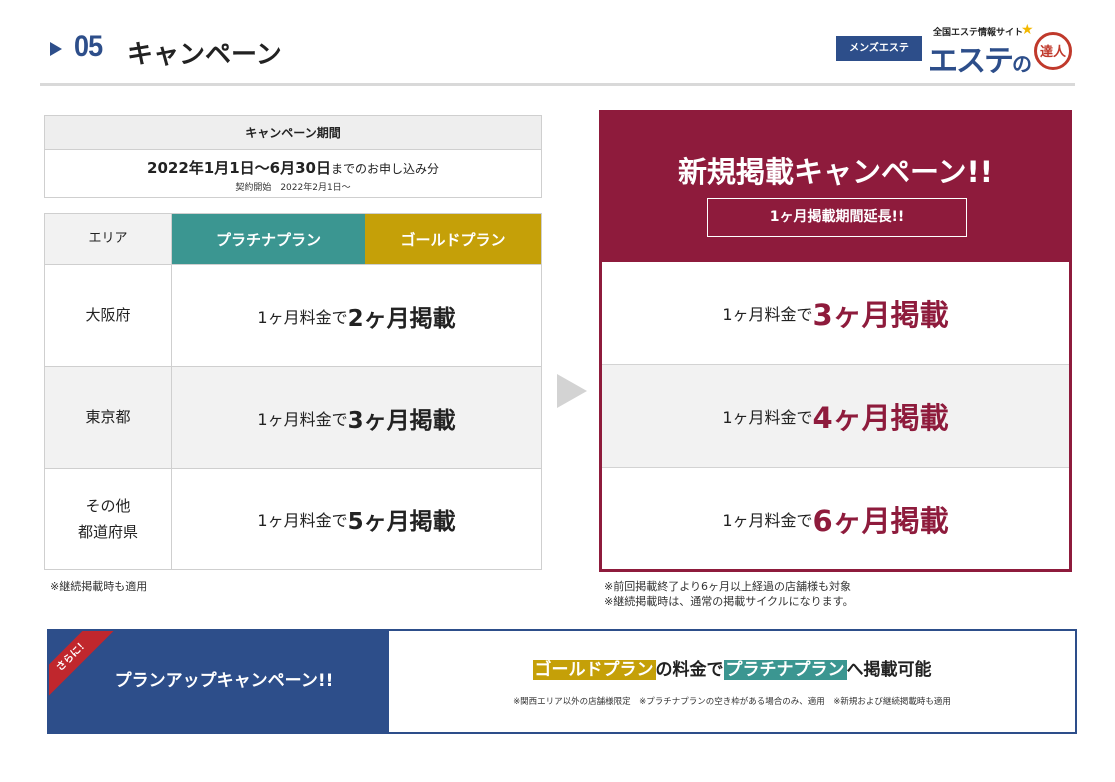 This screenshot has width=1115, height=782. Describe the element at coordinates (732, 670) in the screenshot. I see `plan-up-message: ゴールドプラン の料金で プラチナプラン へ掲載可能` at that location.